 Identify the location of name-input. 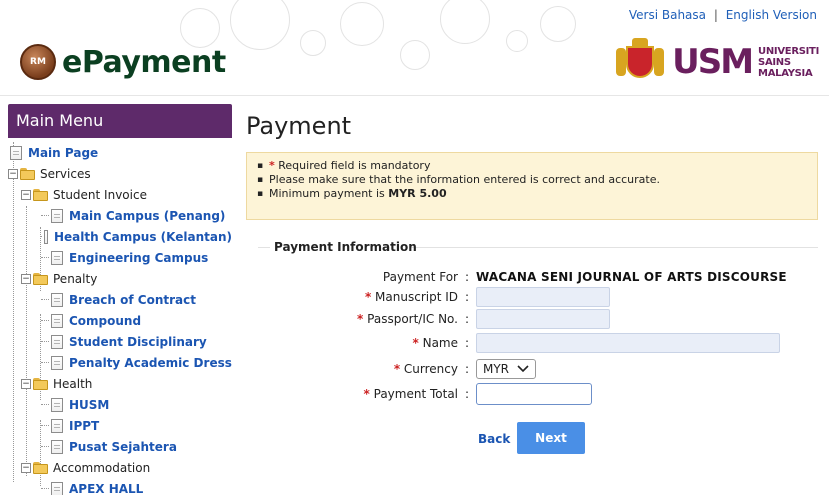
(628, 343).